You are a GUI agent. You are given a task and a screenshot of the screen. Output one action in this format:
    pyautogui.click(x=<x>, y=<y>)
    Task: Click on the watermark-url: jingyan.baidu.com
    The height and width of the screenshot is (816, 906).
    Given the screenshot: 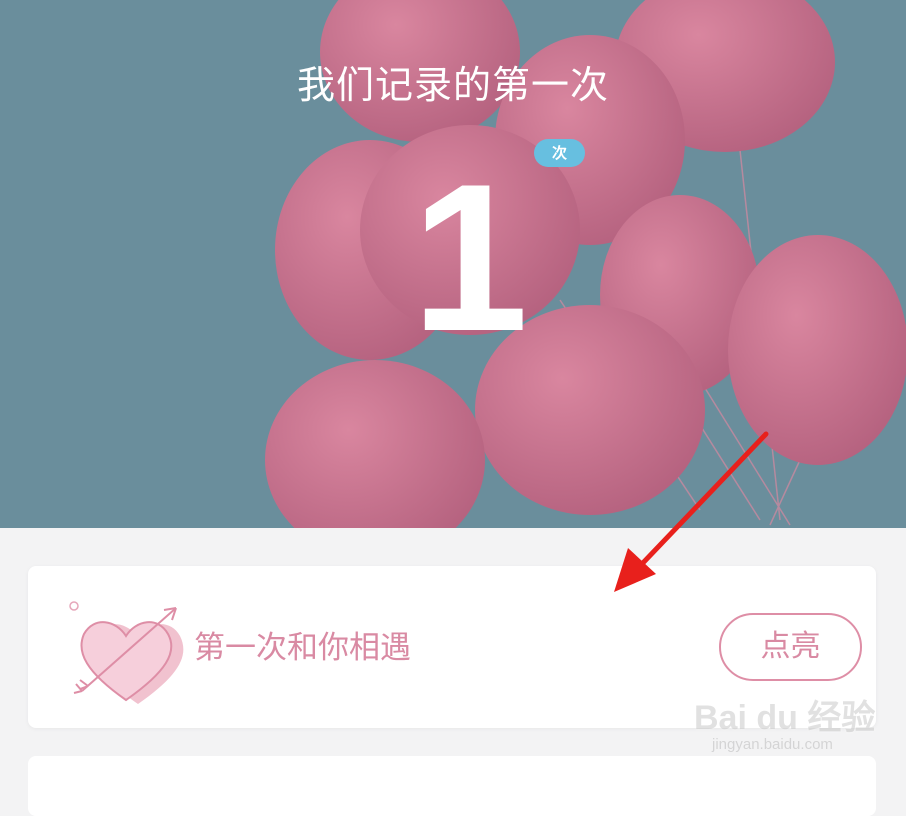 What is the action you would take?
    pyautogui.click(x=772, y=744)
    